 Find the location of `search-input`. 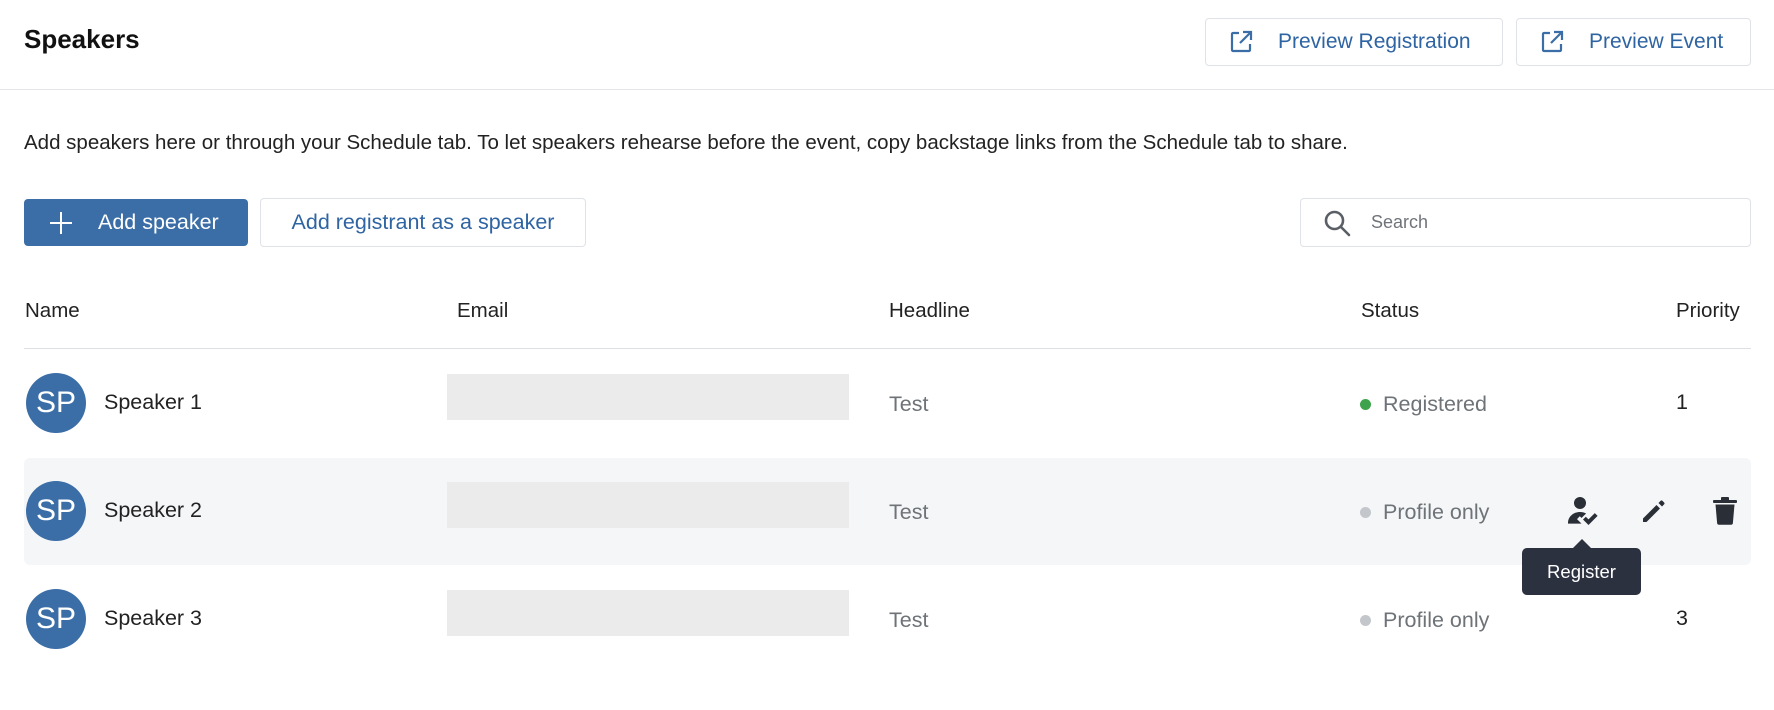

search-input is located at coordinates (1551, 222).